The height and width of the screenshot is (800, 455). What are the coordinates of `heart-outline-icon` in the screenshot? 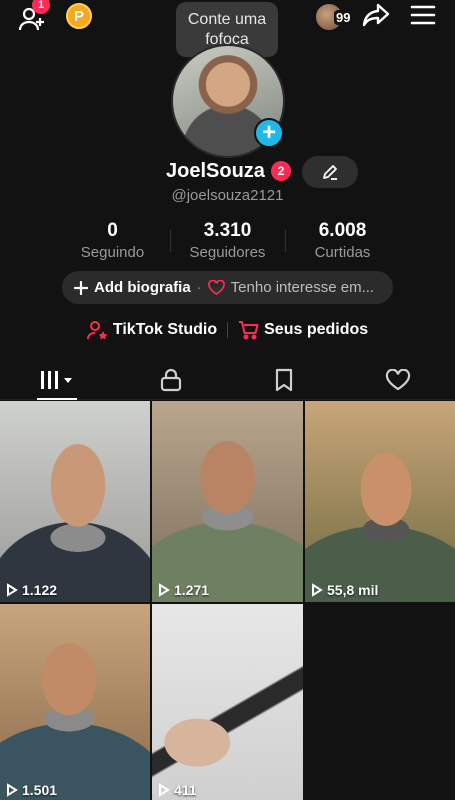 It's located at (216, 287).